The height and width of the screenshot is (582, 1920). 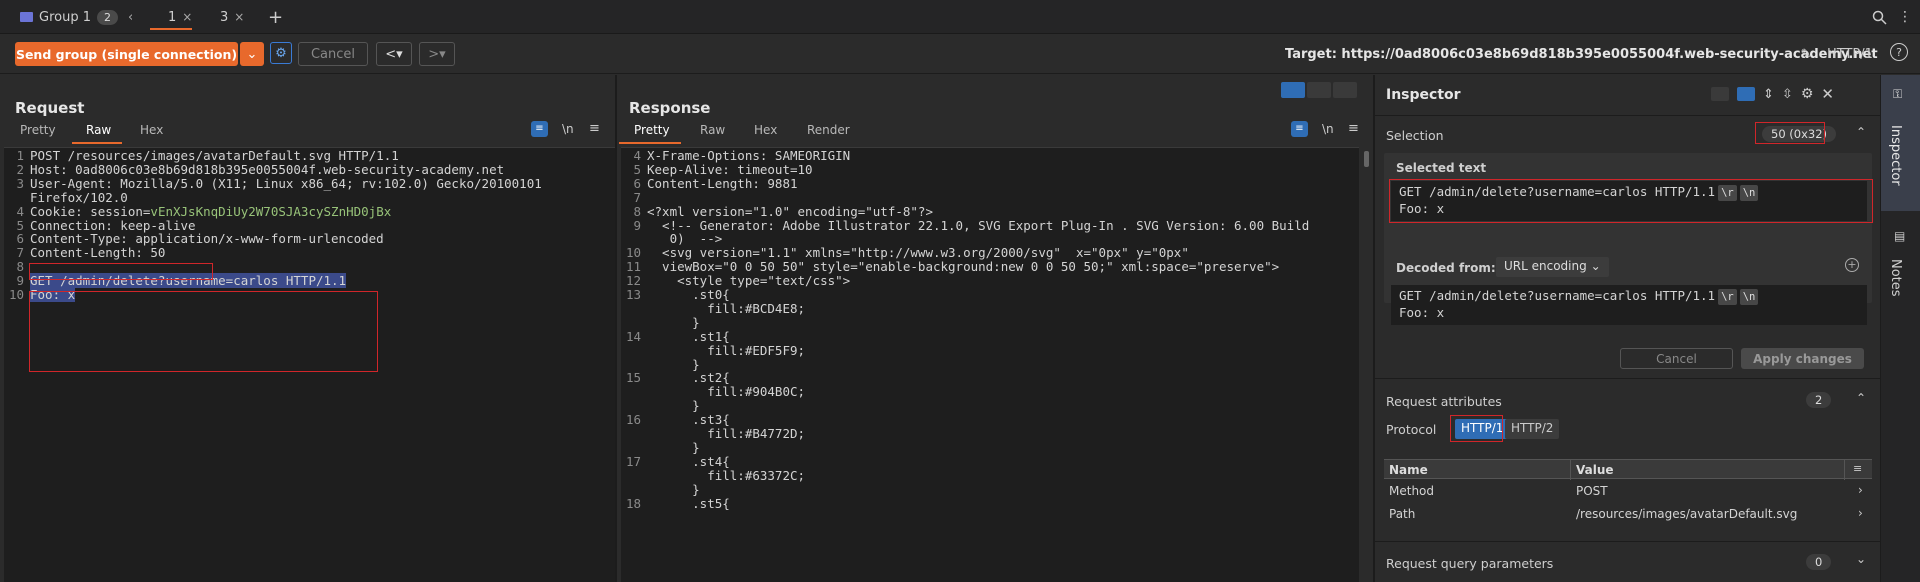 What do you see at coordinates (232, 17) in the screenshot?
I see `tab-3: 3 ×` at bounding box center [232, 17].